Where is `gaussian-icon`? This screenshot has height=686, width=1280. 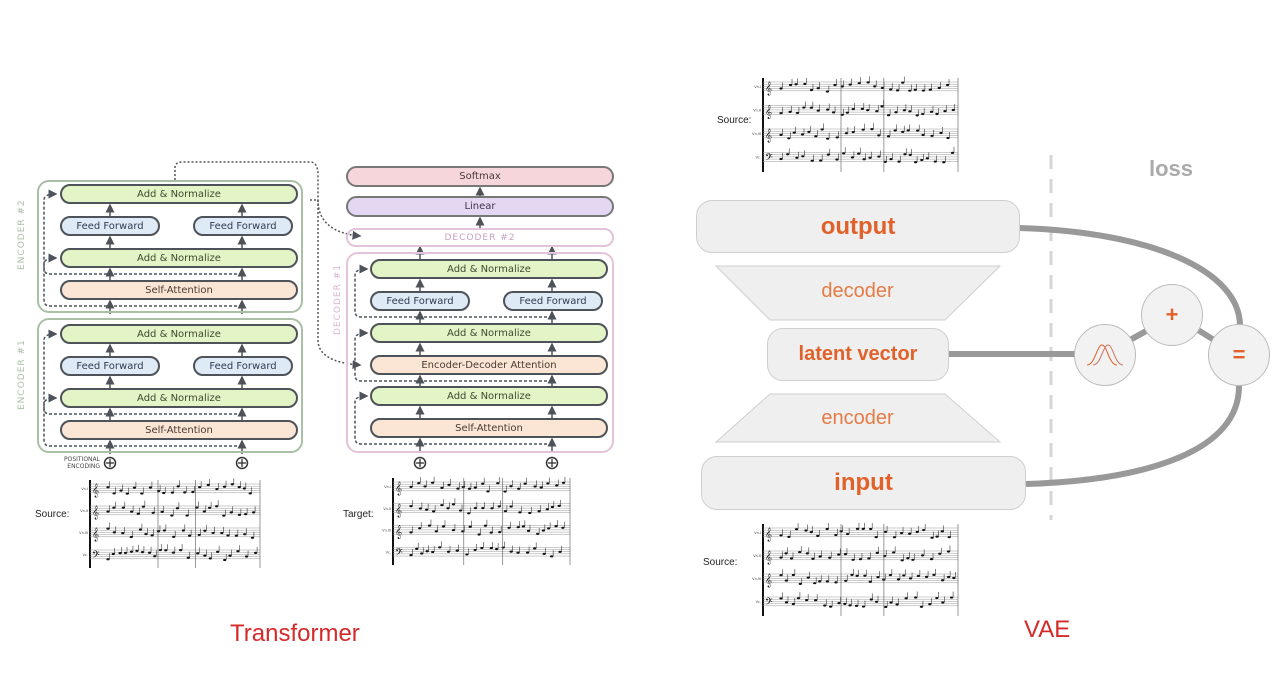
gaussian-icon is located at coordinates (1105, 355).